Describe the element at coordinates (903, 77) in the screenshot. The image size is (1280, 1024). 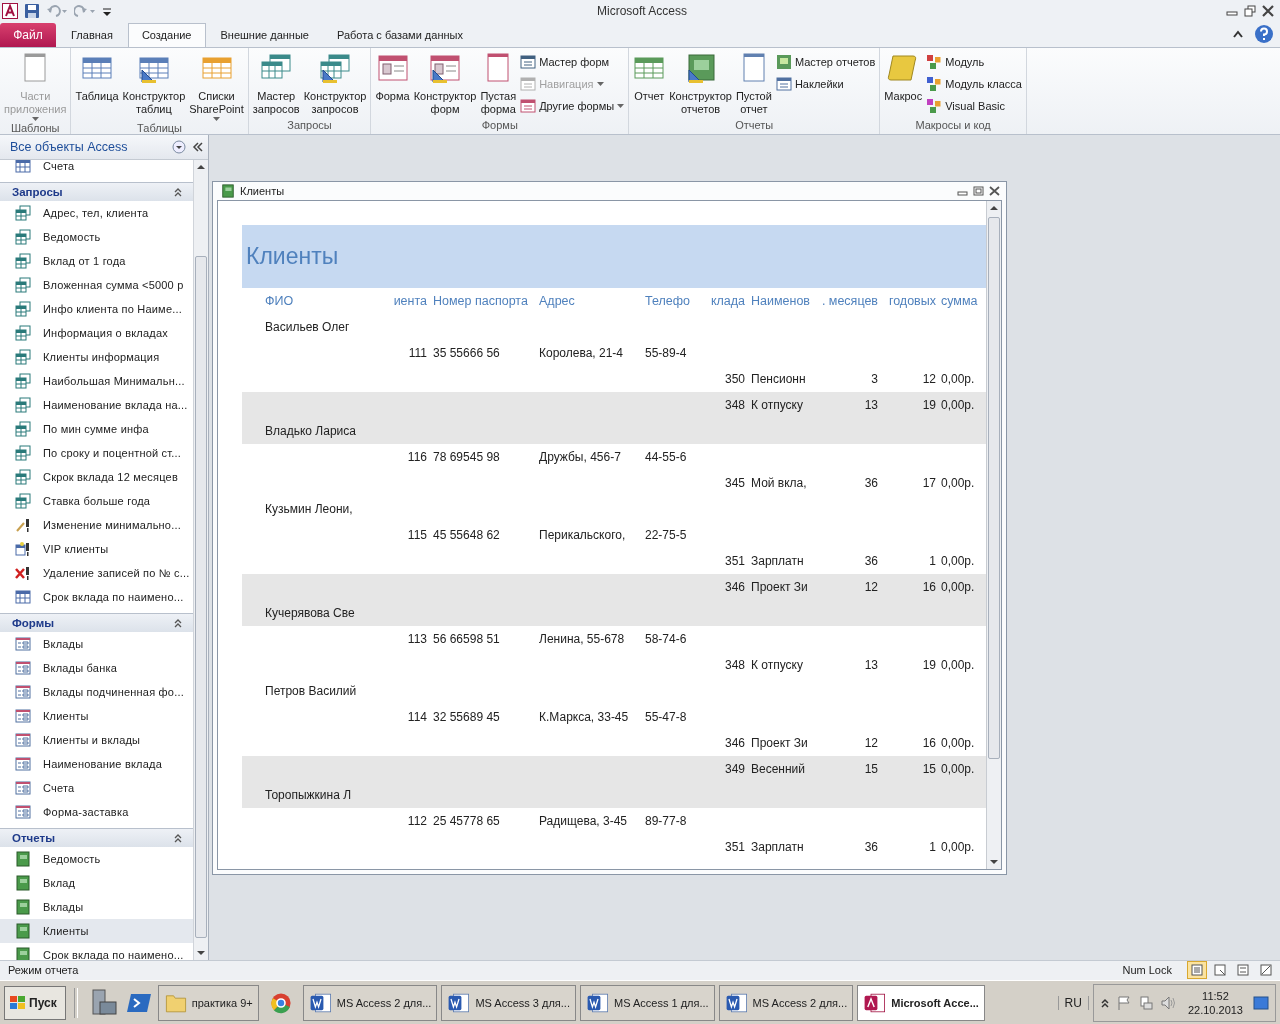
I see `ribbon-button: Макрос` at that location.